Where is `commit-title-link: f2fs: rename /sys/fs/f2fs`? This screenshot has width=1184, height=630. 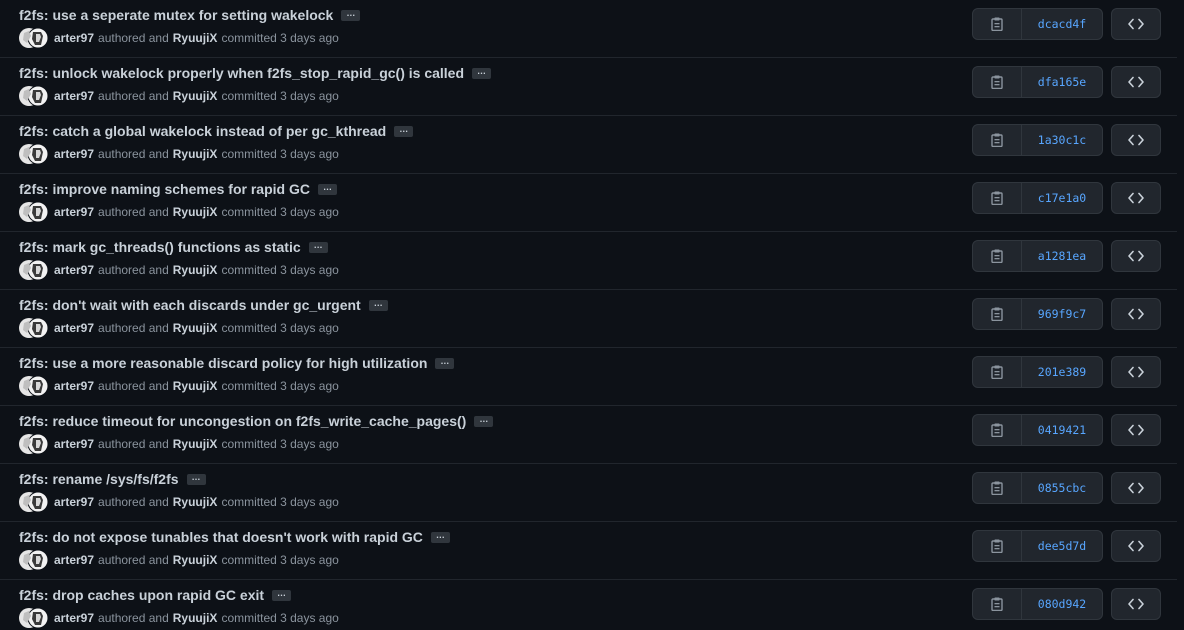 commit-title-link: f2fs: rename /sys/fs/f2fs is located at coordinates (99, 479).